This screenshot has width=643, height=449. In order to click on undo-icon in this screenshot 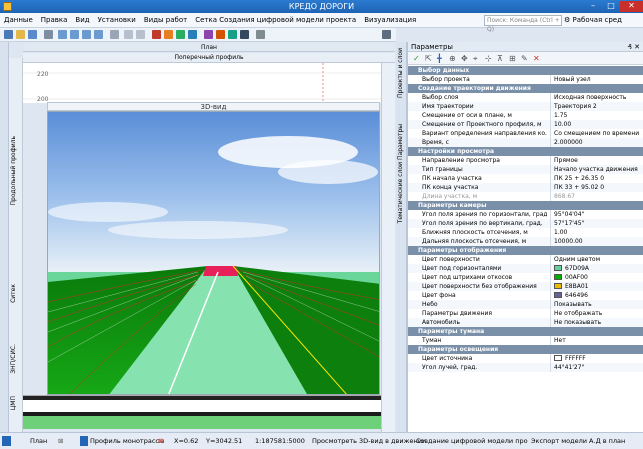, I will do `click(128, 34)`.